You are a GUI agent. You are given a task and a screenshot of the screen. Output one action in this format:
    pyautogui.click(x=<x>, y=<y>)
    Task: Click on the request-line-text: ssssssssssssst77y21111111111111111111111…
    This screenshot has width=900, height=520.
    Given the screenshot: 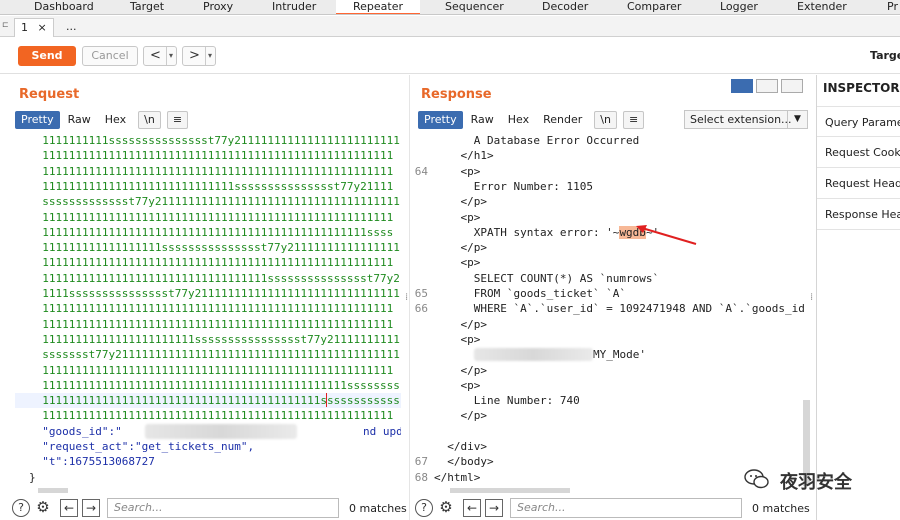 What is the action you would take?
    pyautogui.click(x=215, y=202)
    